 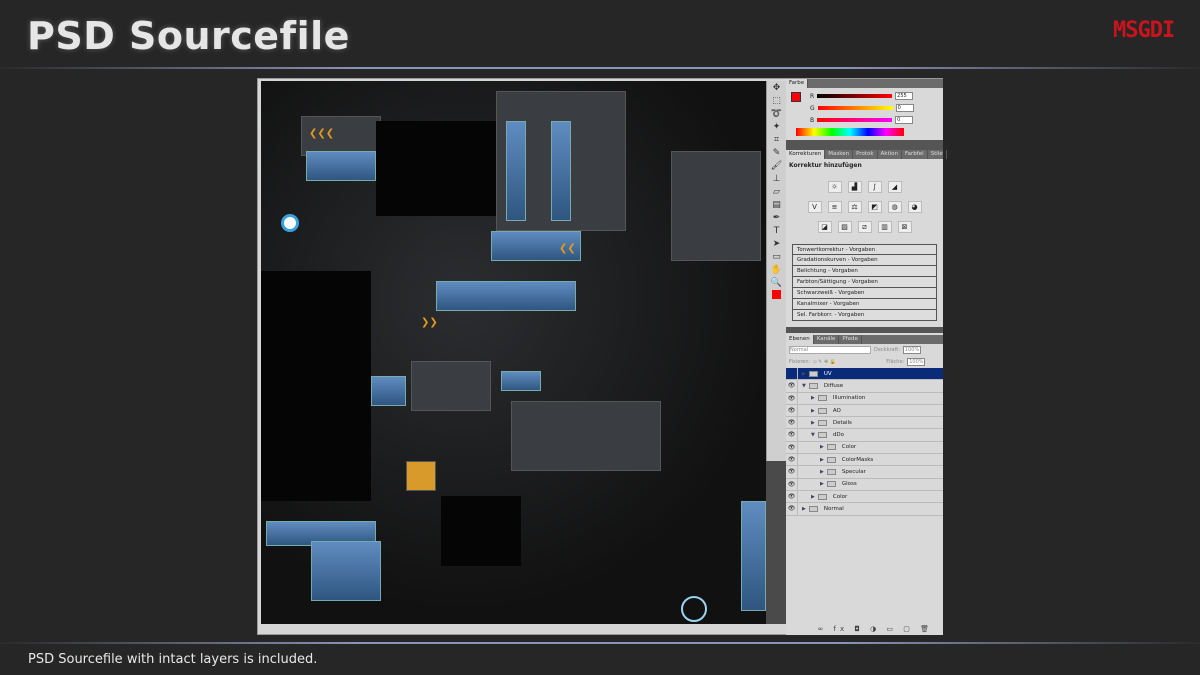 I want to click on marquee-tool-icon: ⬚, so click(x=776, y=101).